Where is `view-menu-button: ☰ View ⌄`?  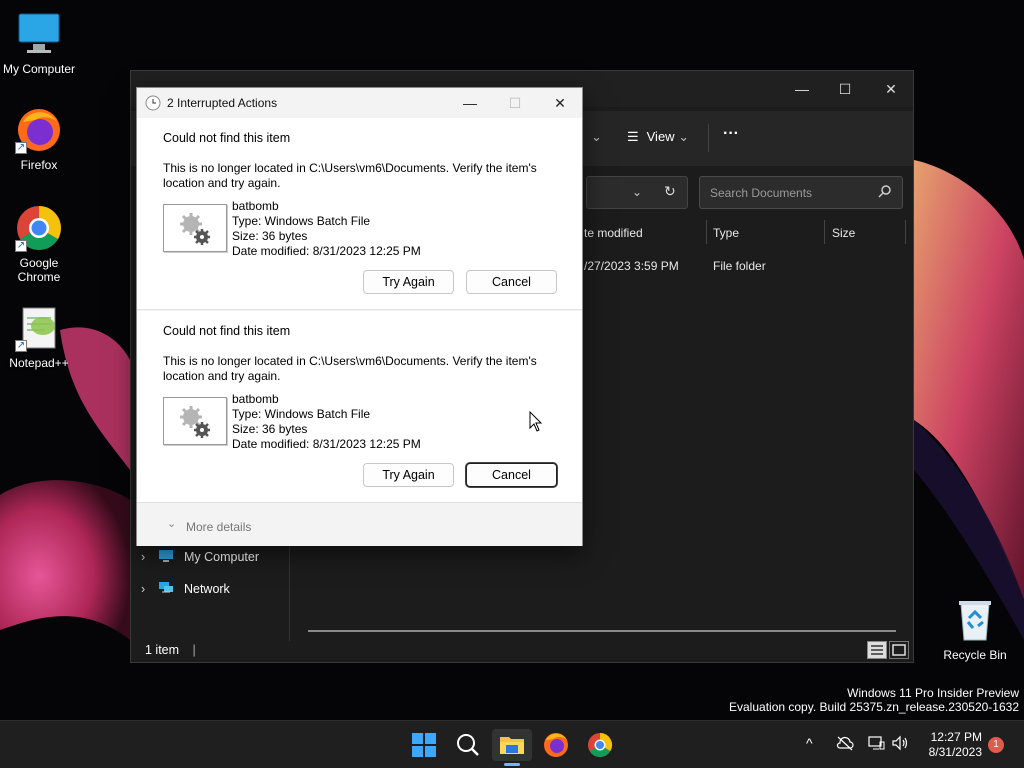
view-menu-button: ☰ View ⌄ is located at coordinates (658, 137).